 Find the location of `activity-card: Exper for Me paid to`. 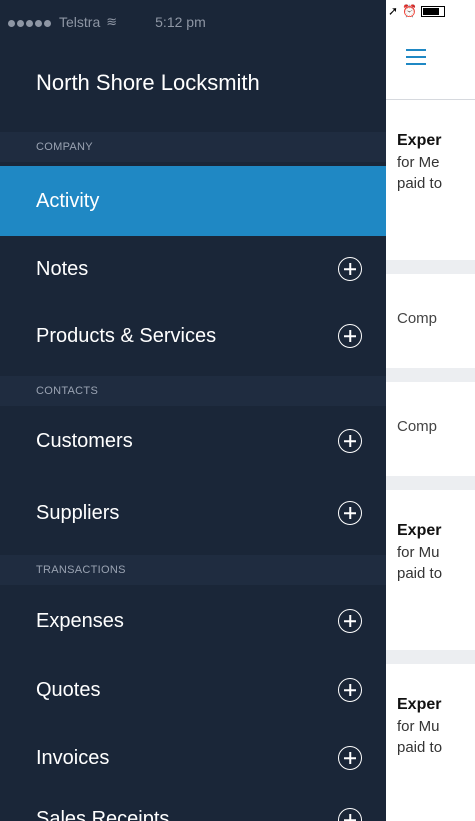

activity-card: Exper for Me paid to is located at coordinates (430, 180).